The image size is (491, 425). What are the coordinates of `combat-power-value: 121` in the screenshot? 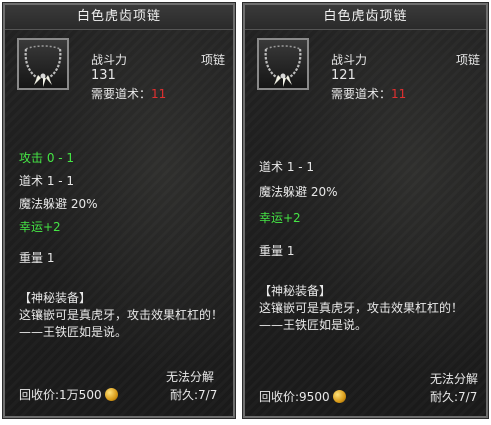 It's located at (343, 75).